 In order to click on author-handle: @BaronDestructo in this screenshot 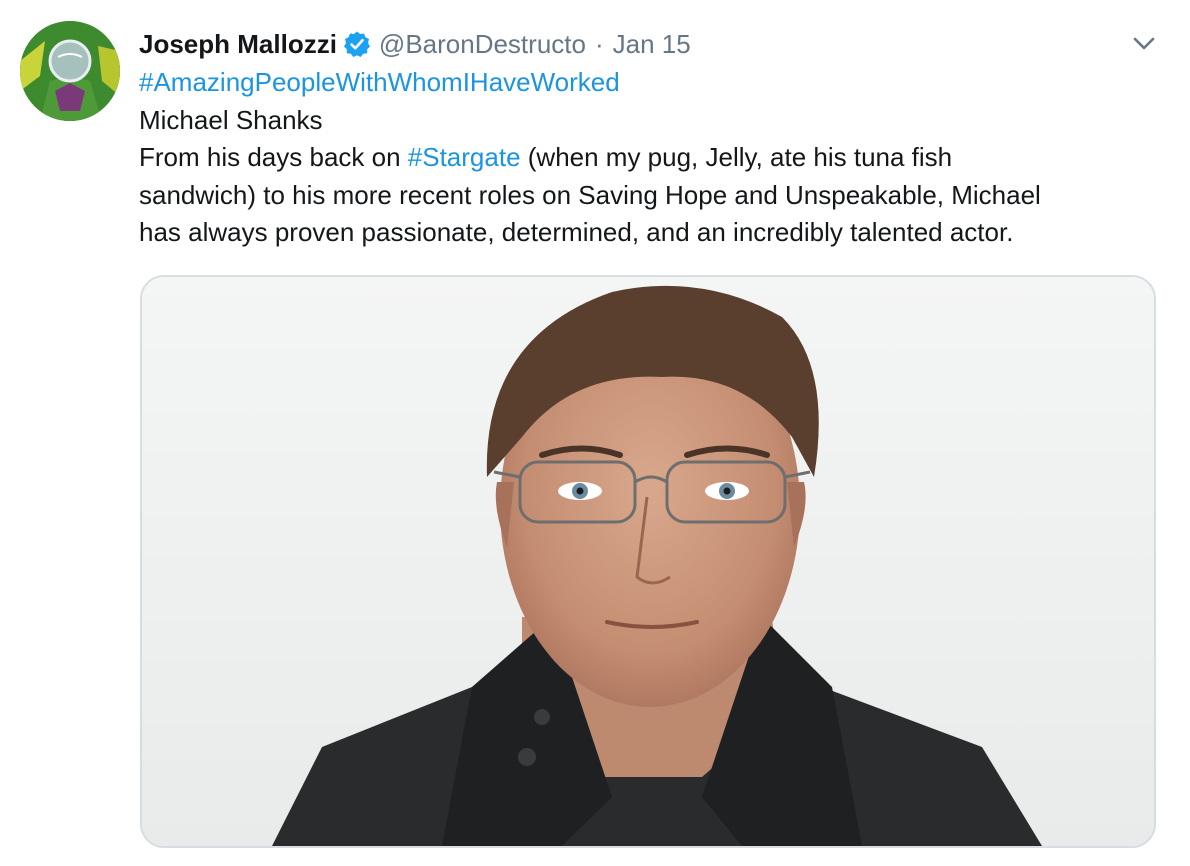, I will do `click(482, 44)`.